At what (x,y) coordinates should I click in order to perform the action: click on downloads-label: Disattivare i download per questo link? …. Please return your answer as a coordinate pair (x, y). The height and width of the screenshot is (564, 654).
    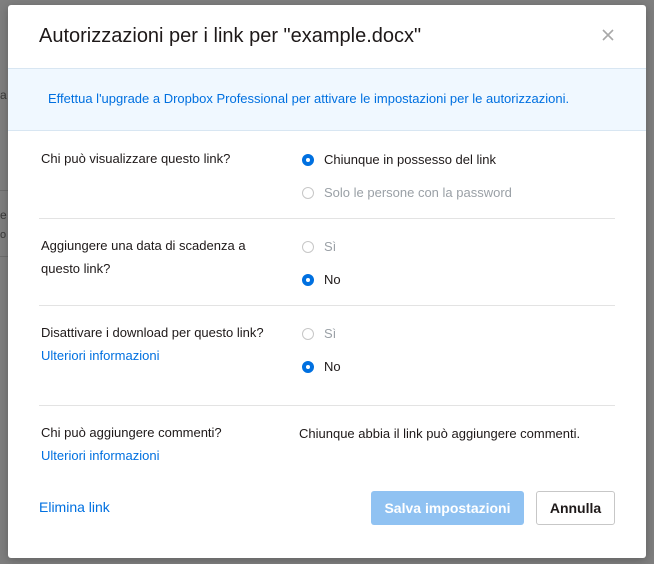
    Looking at the image, I should click on (156, 344).